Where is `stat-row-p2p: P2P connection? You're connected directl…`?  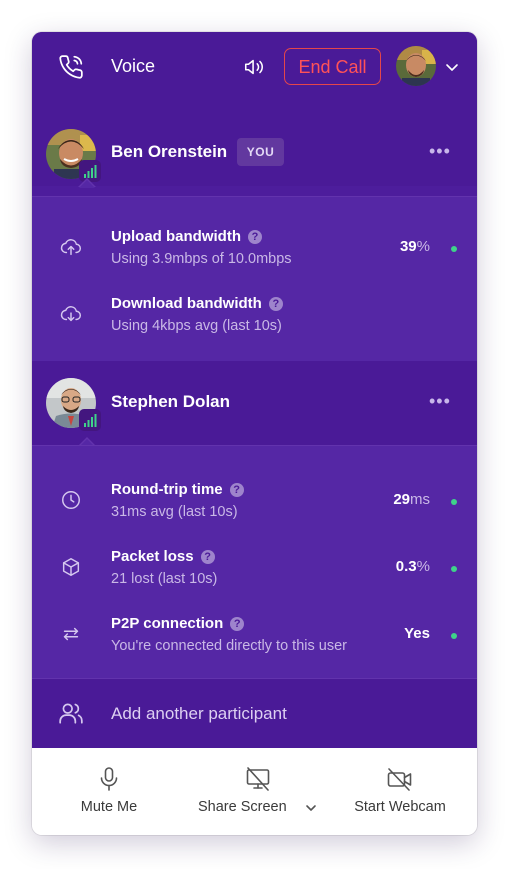 stat-row-p2p: P2P connection? You're connected directl… is located at coordinates (254, 635).